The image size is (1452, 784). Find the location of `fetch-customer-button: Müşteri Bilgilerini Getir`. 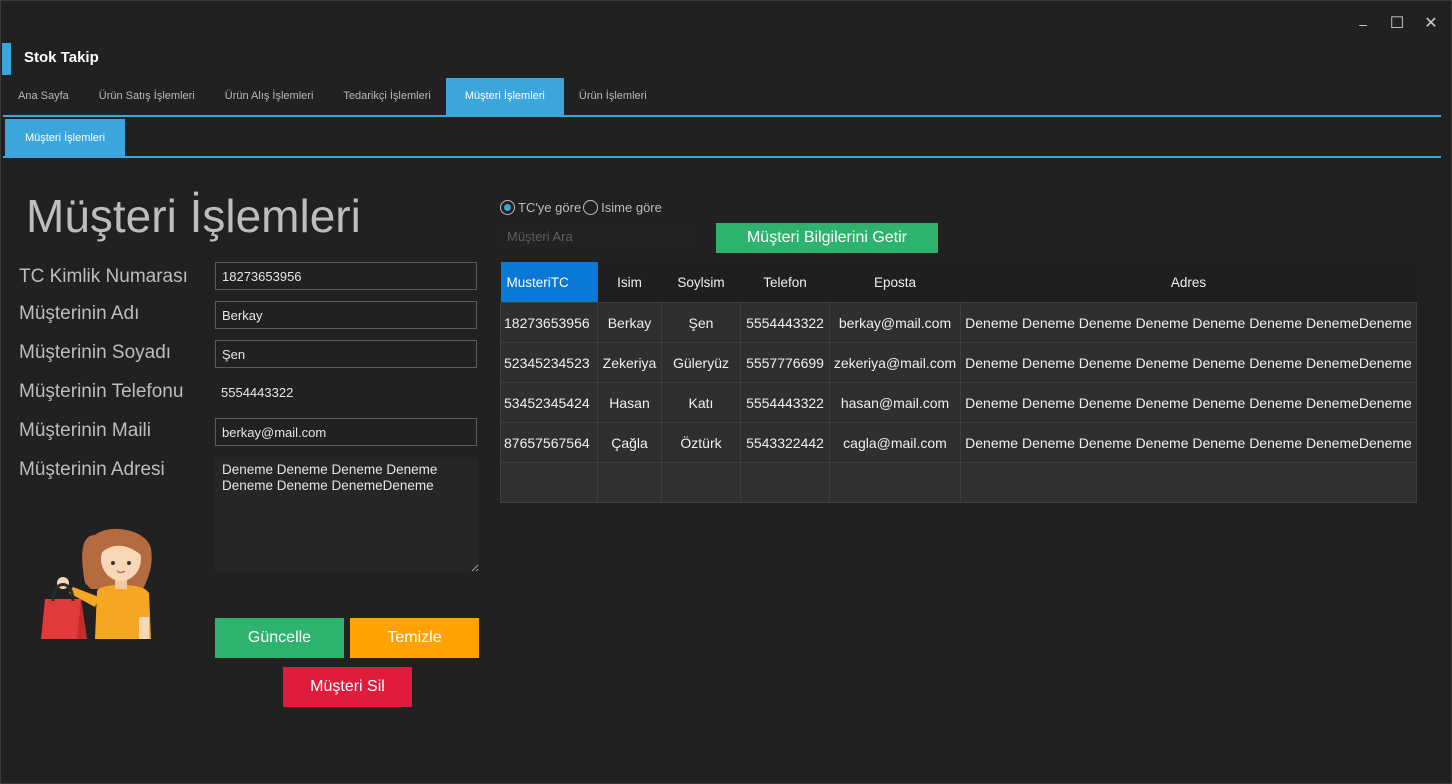

fetch-customer-button: Müşteri Bilgilerini Getir is located at coordinates (827, 238).